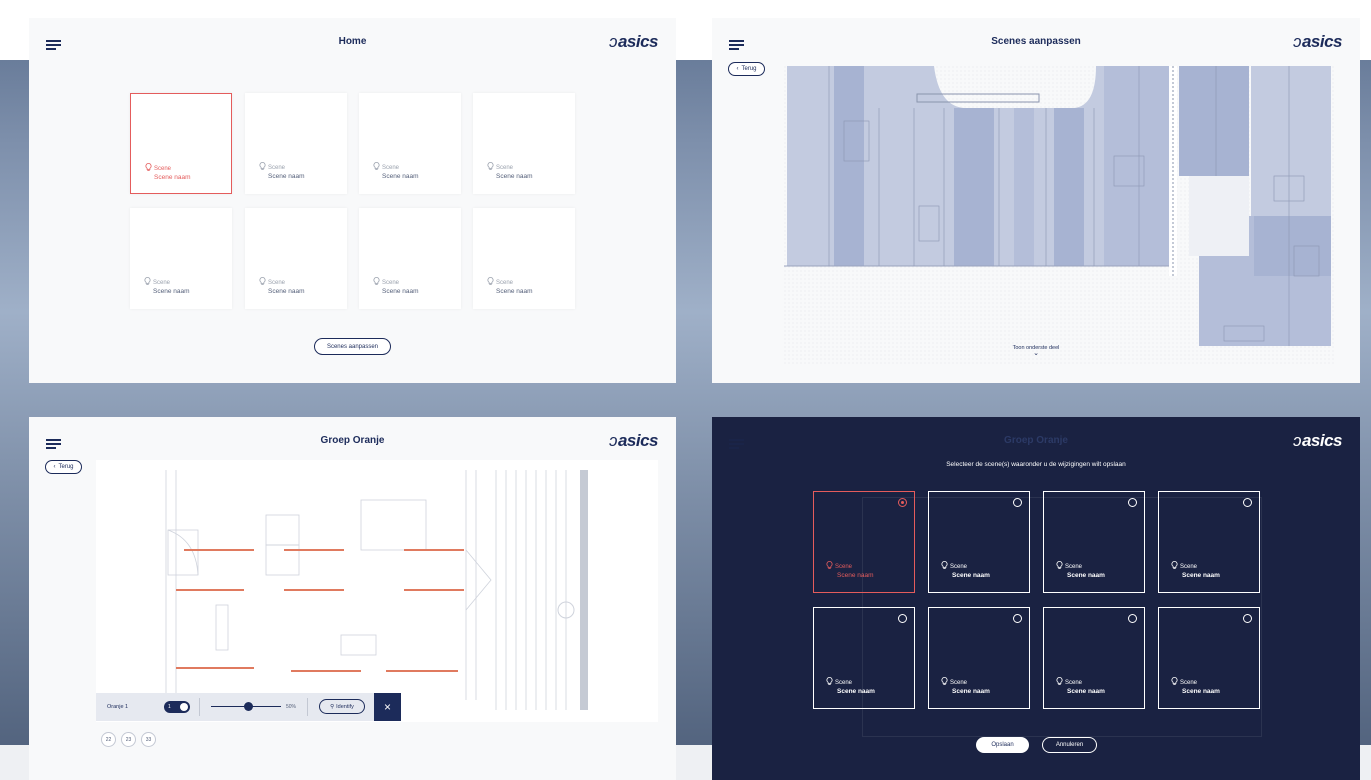  I want to click on page-title: Groep Oranje, so click(1036, 440).